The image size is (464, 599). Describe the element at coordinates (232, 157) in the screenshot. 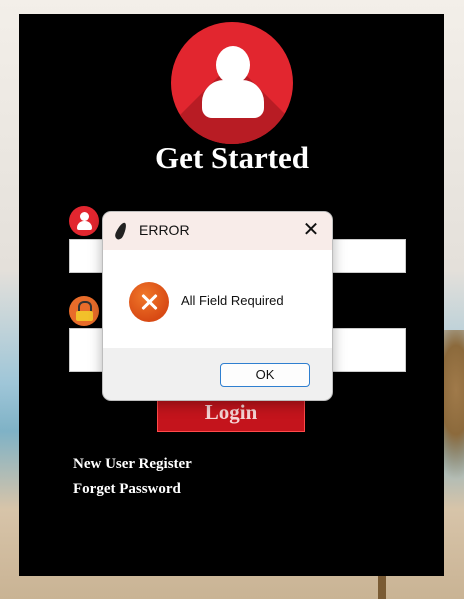

I see `page-title: Get Started` at that location.